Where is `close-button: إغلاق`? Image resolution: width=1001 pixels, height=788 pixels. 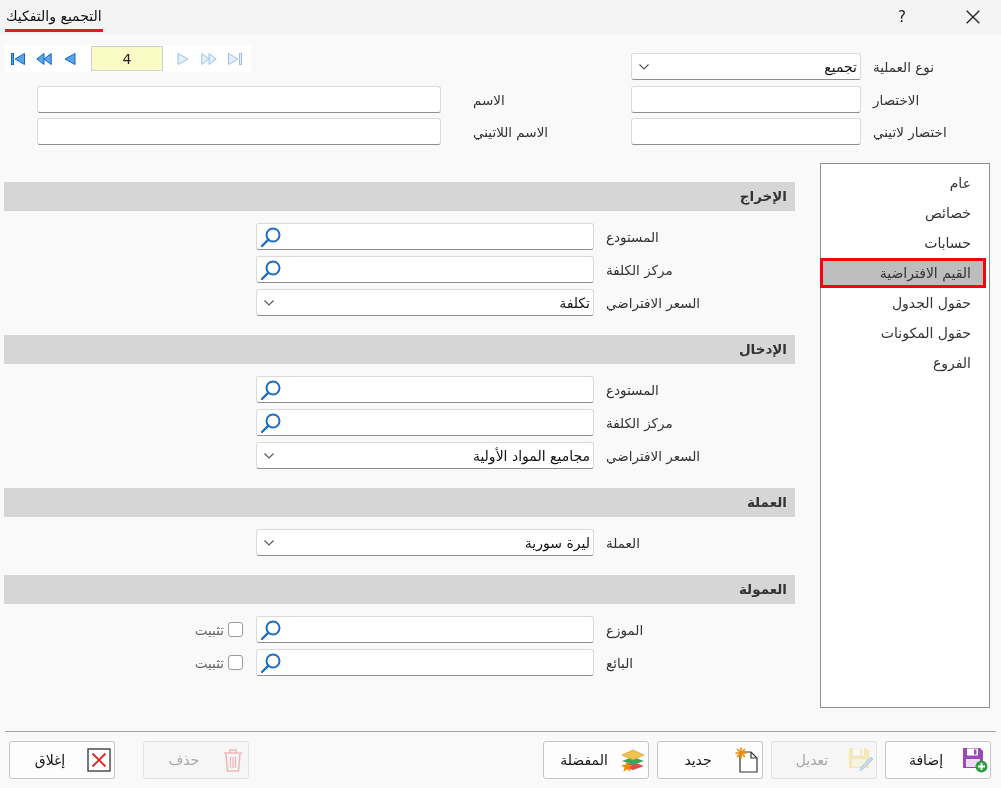
close-button: إغلاق is located at coordinates (62, 760).